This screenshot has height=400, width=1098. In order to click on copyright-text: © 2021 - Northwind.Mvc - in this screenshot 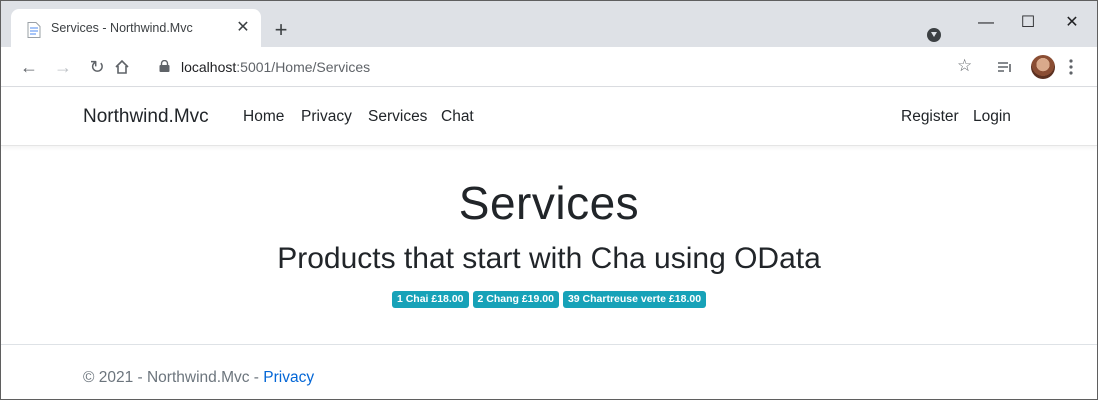, I will do `click(173, 377)`.